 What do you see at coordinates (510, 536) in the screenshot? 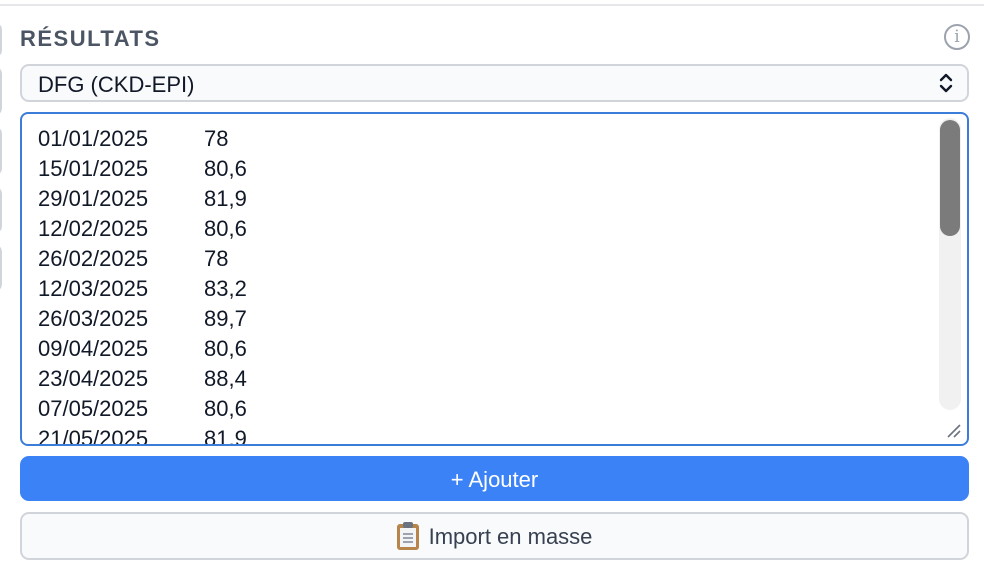
I see `bulk-import-label: Import en masse` at bounding box center [510, 536].